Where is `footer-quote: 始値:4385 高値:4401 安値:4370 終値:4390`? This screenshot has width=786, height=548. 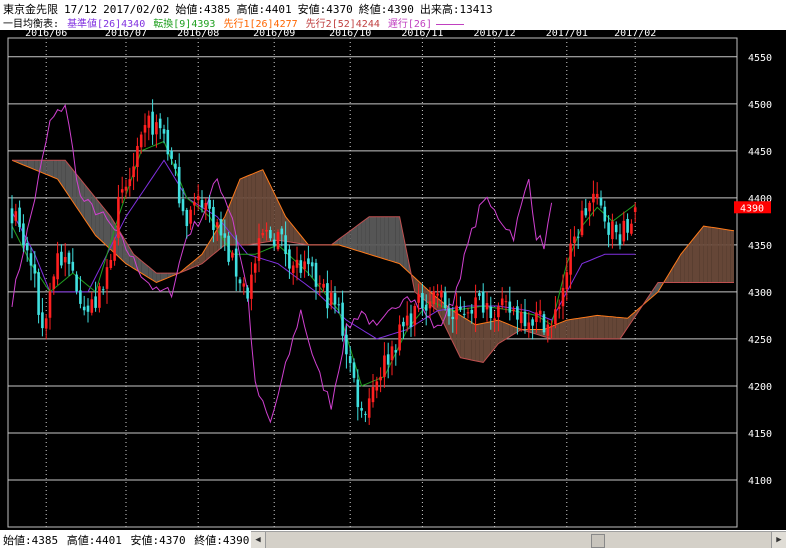 footer-quote: 始値:4385 高値:4401 安値:4370 終値:4390 is located at coordinates (127, 540).